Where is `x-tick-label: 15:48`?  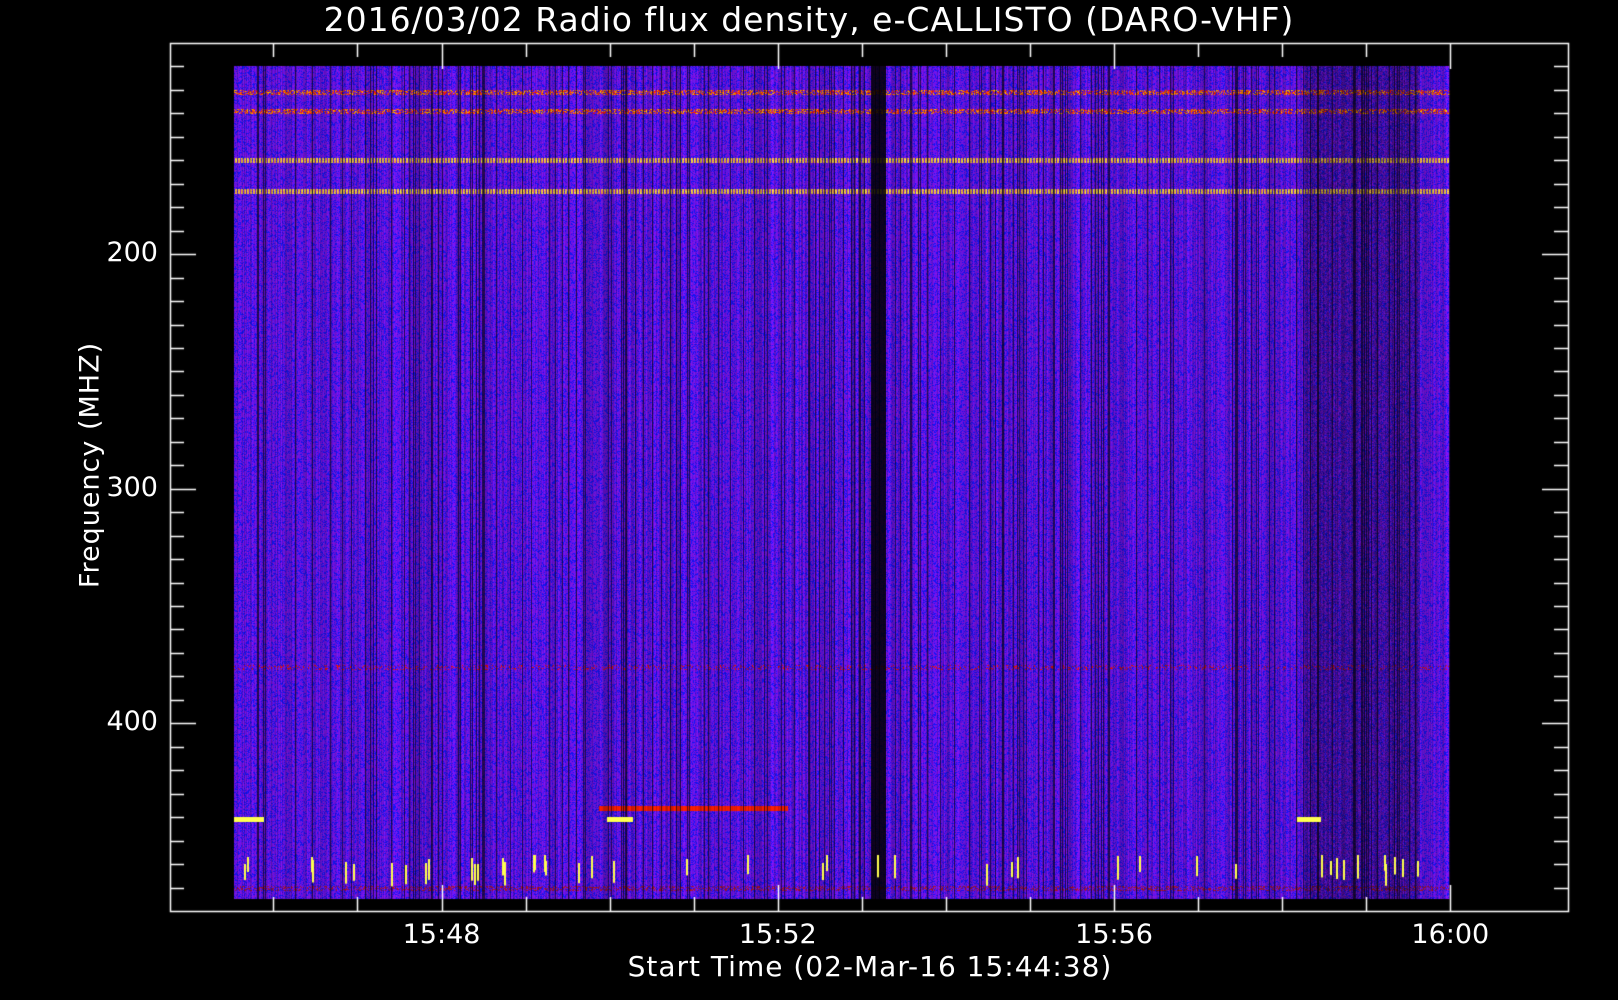 x-tick-label: 15:48 is located at coordinates (441, 934).